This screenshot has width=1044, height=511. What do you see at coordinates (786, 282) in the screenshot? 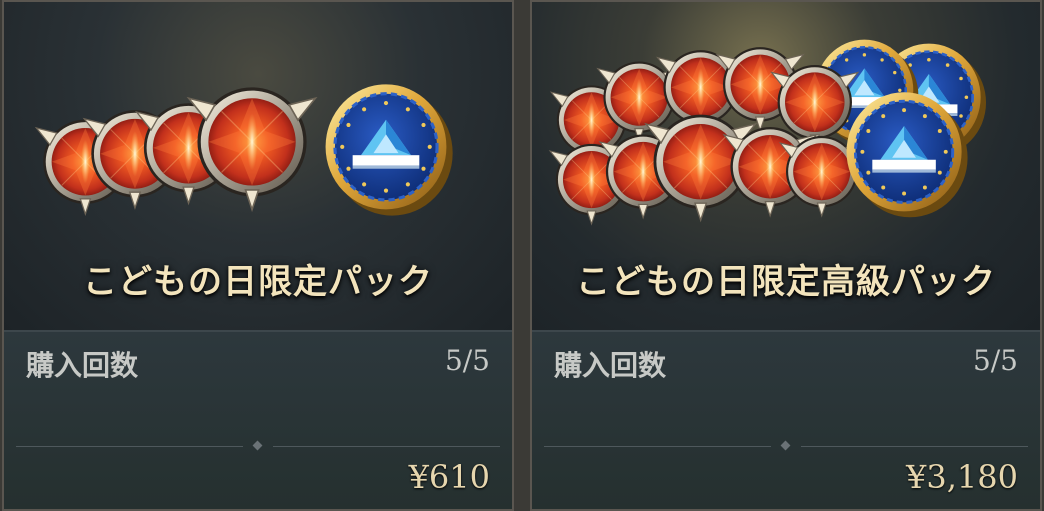
I see `pack-title: こどもの日限定高級パック` at bounding box center [786, 282].